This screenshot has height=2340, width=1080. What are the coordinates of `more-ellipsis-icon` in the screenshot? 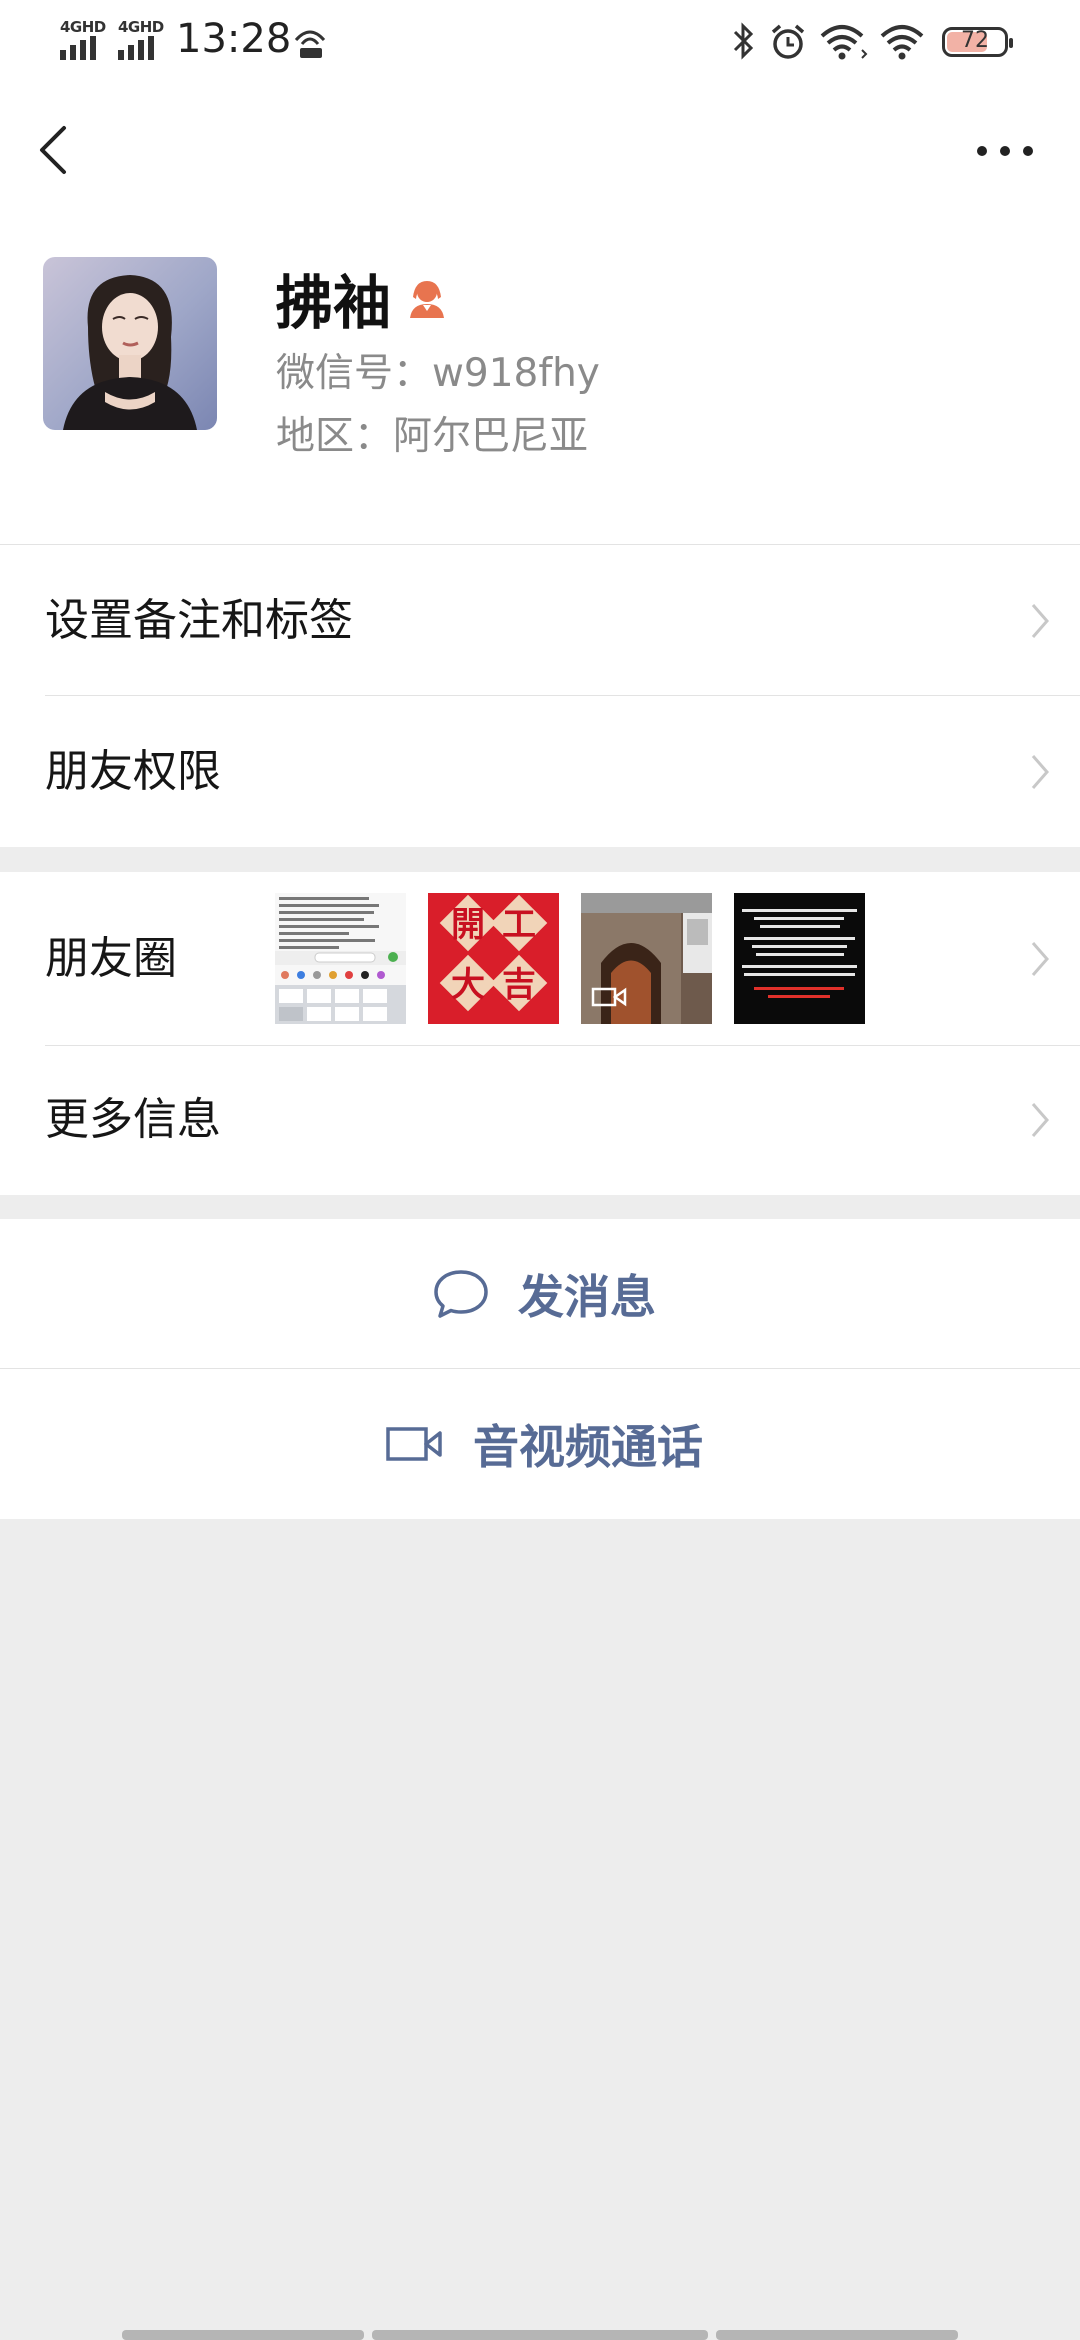 It's located at (1005, 151).